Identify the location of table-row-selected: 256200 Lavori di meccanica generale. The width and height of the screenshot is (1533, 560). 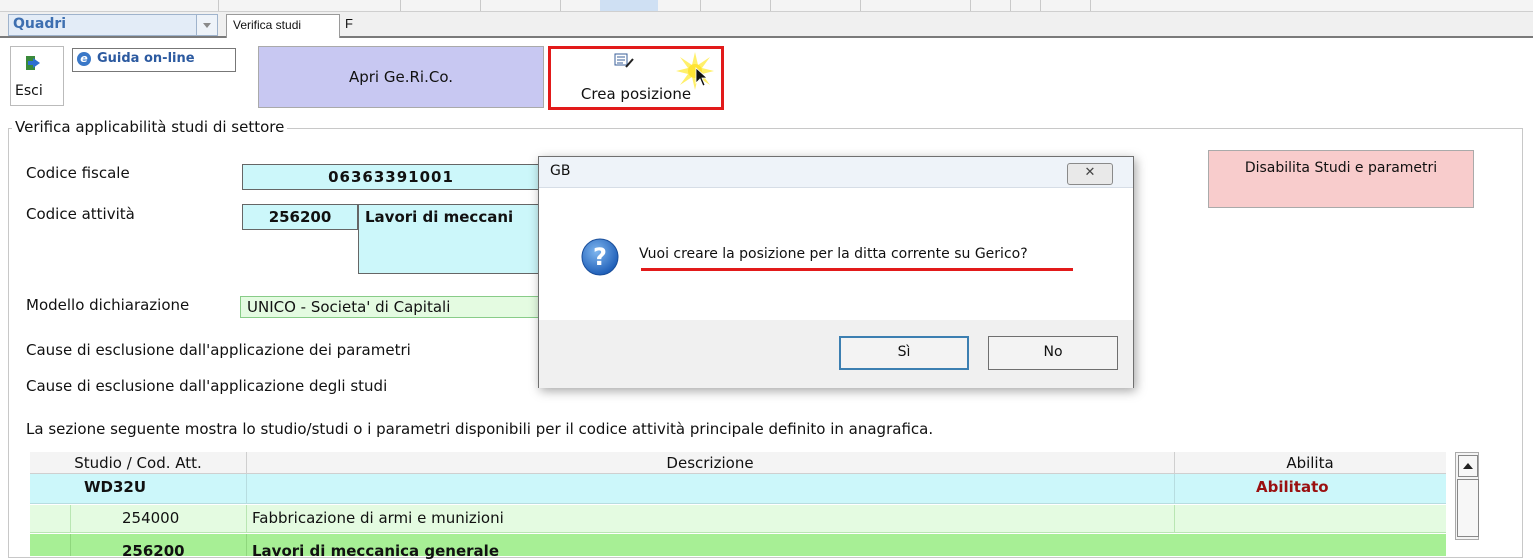
(738, 547).